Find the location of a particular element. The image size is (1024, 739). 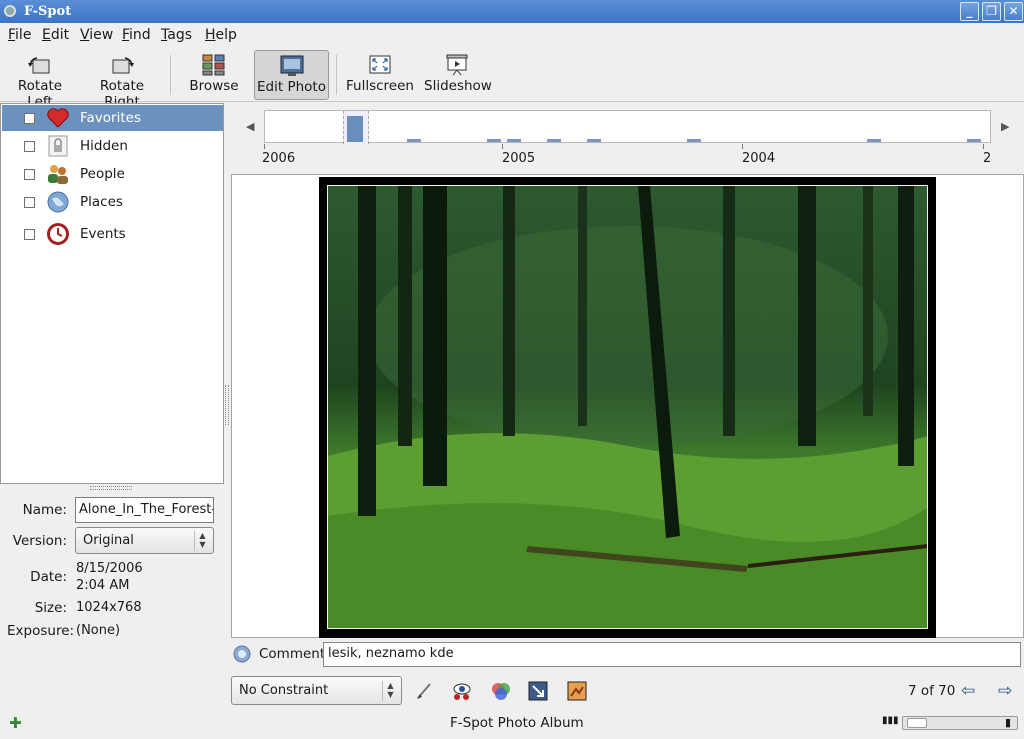

comment-field: lesik, neznamo kde is located at coordinates (672, 654).